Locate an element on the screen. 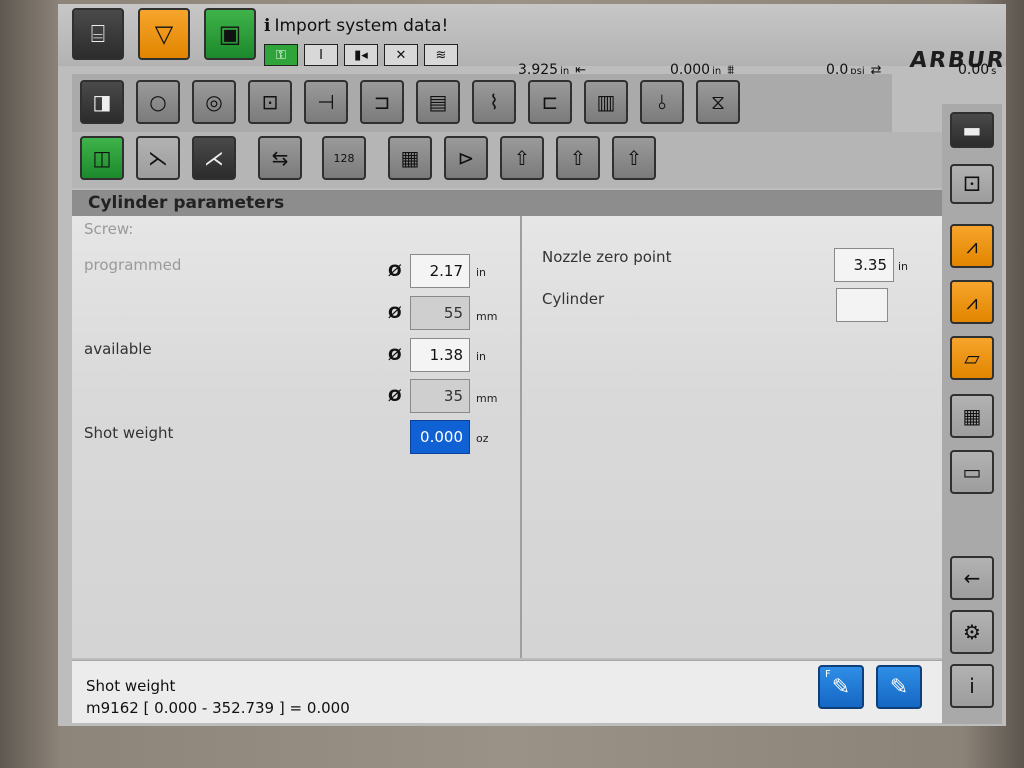 This screenshot has height=768, width=1024. info-prefix: i is located at coordinates (267, 26).